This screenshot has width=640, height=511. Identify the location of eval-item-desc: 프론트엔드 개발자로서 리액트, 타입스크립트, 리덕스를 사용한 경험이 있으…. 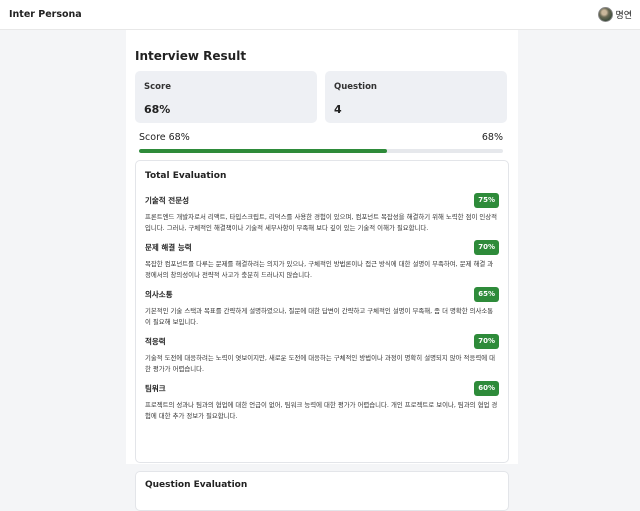
(321, 222).